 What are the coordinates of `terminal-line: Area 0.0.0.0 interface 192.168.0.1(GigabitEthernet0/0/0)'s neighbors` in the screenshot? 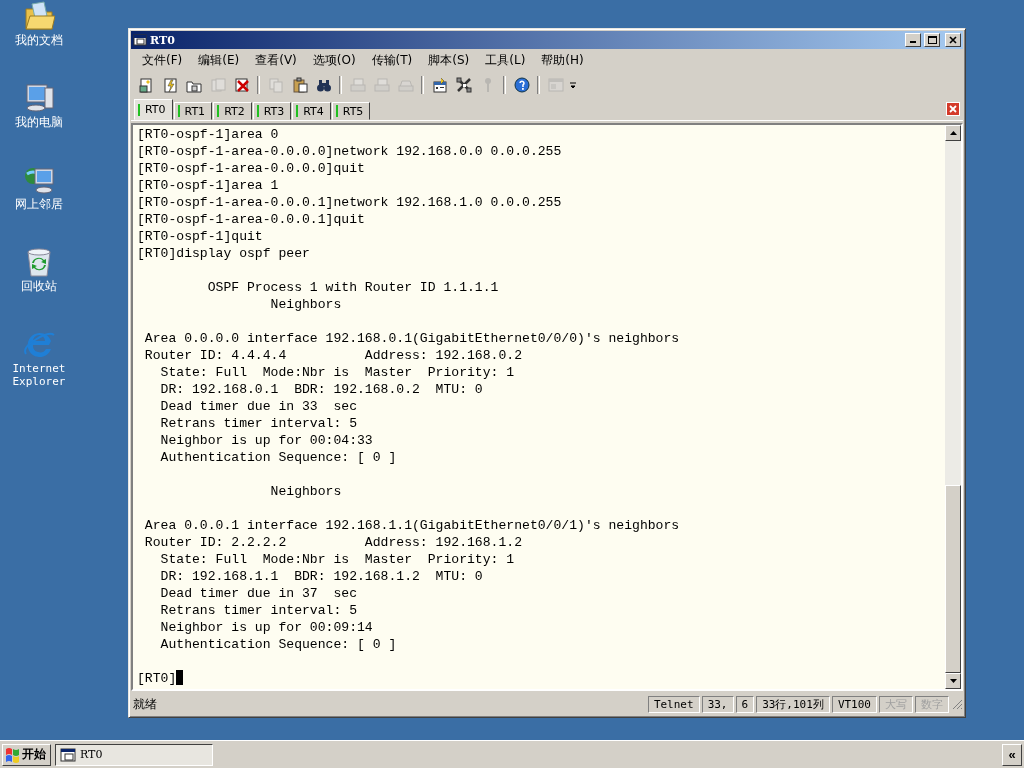 It's located at (411, 338).